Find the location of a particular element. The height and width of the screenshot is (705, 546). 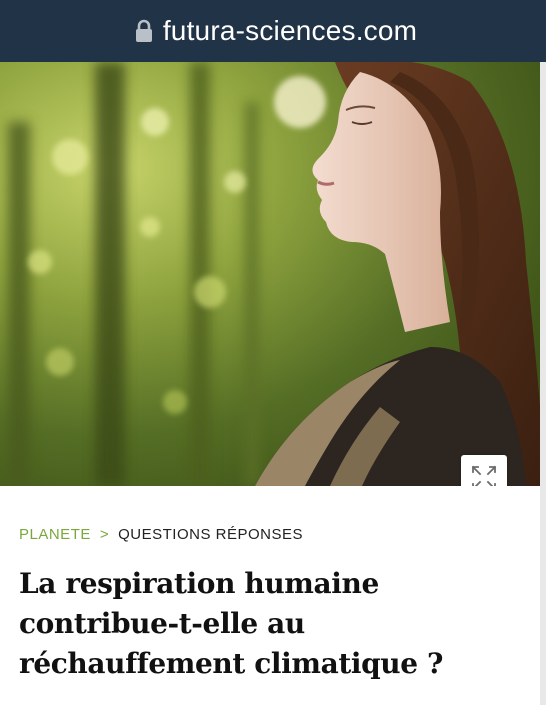

url-display: futura-sciences.com is located at coordinates (276, 31).